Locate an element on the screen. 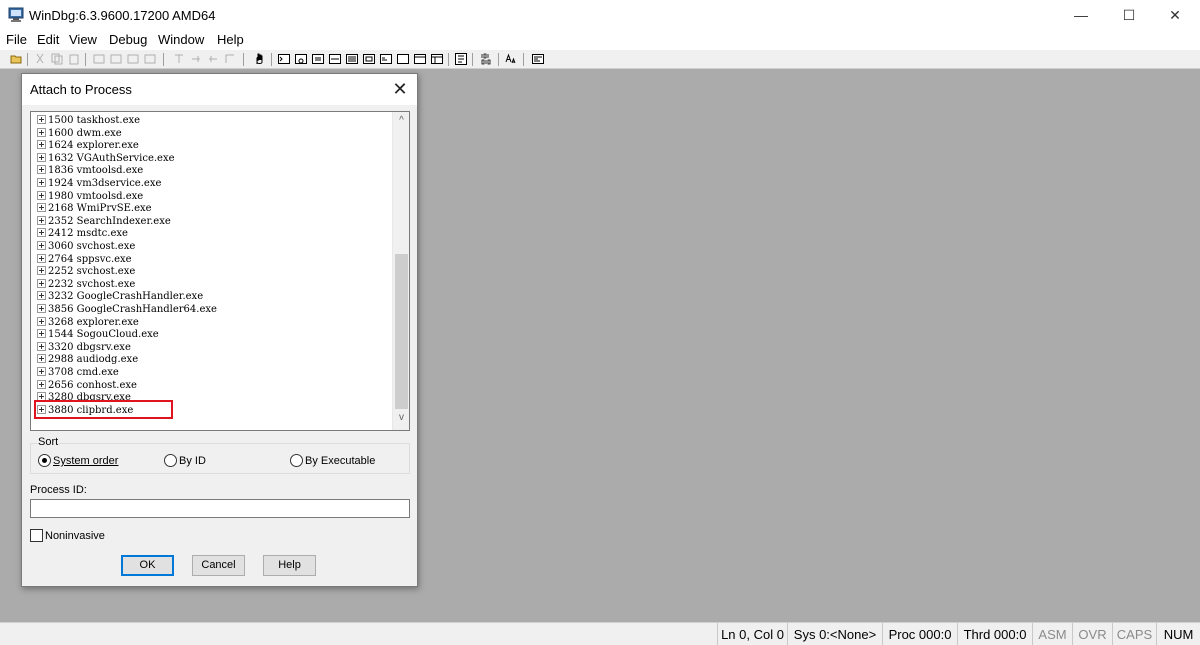 This screenshot has width=1200, height=645. radio-by-executable-circle is located at coordinates (296, 460).